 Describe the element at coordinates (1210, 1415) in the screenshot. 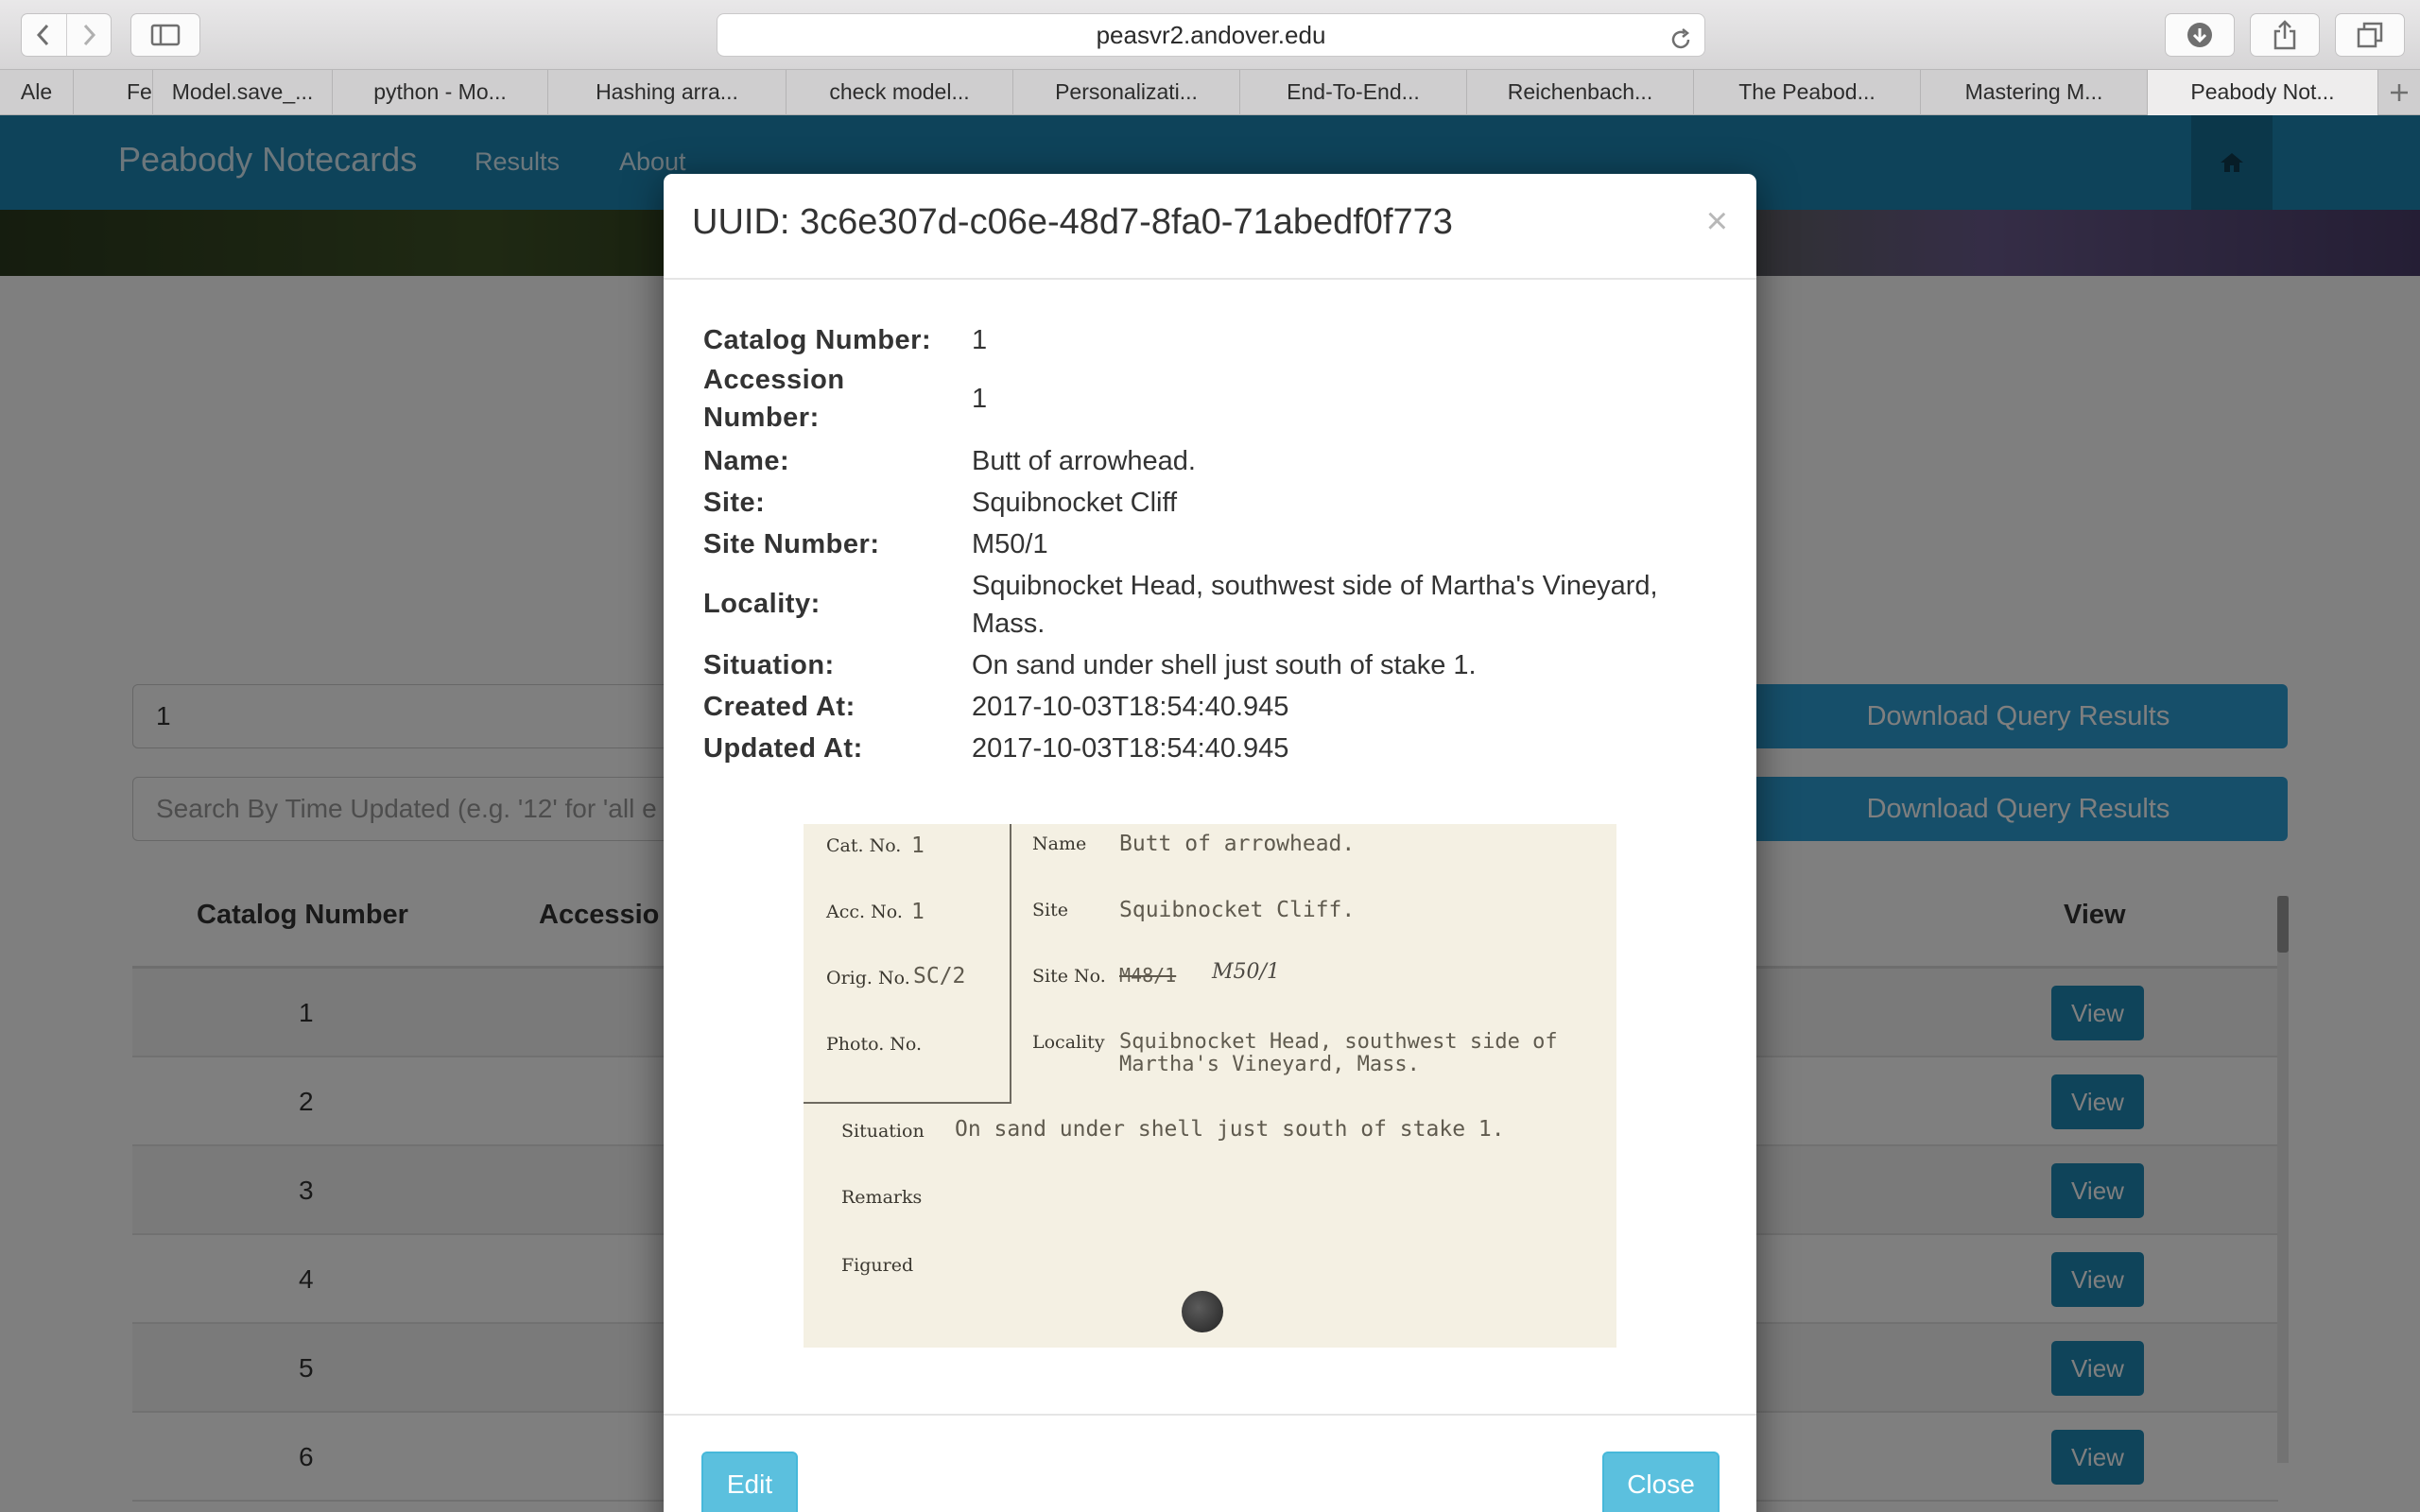

I see `modal-footer-divider` at that location.